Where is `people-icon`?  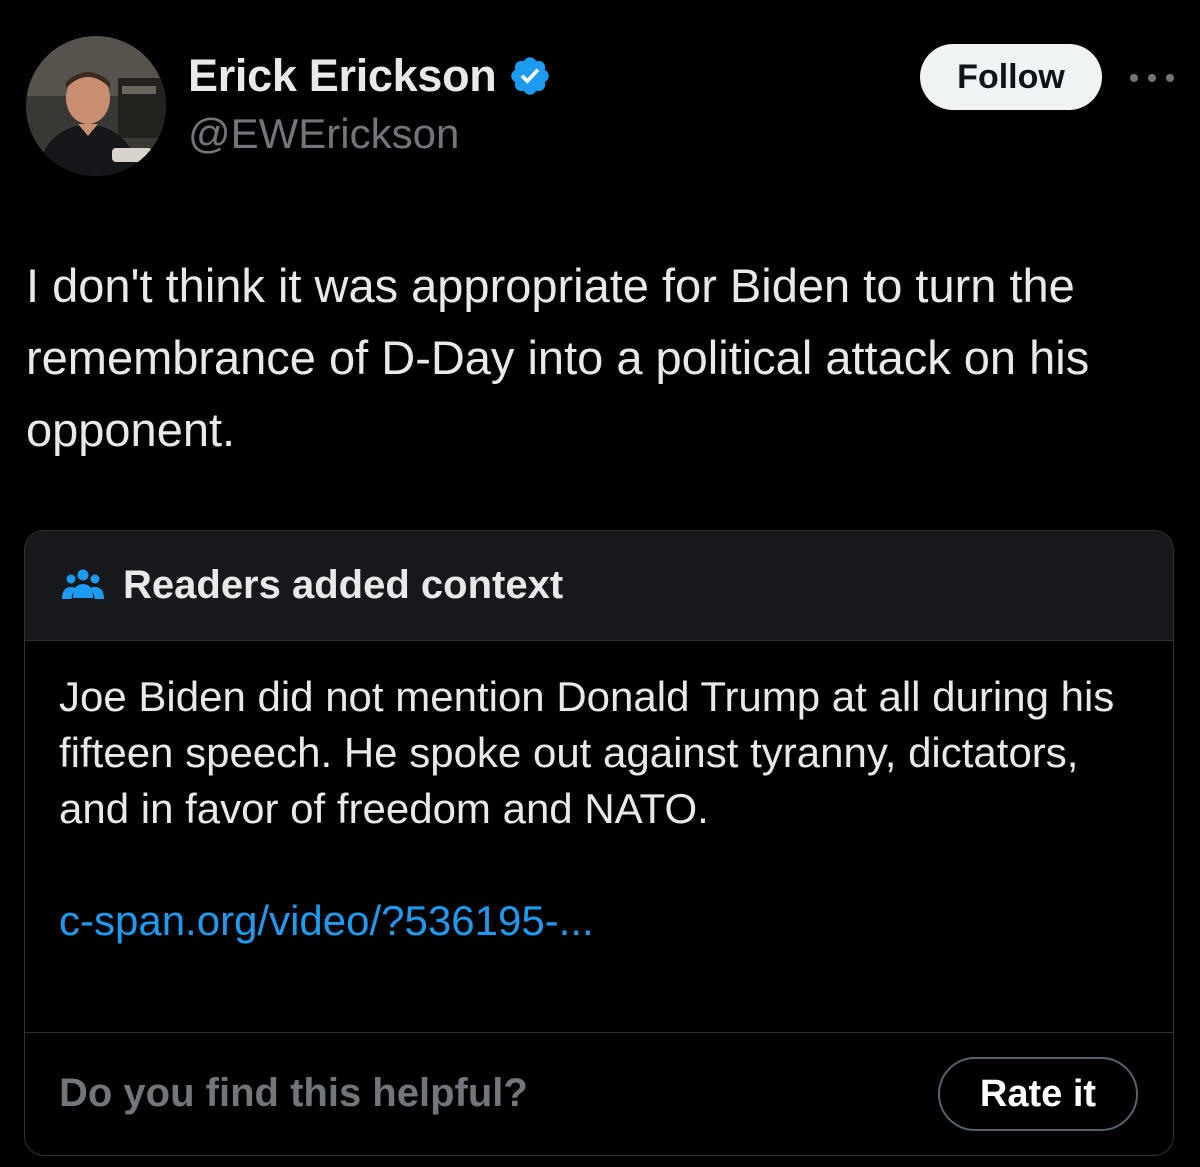 people-icon is located at coordinates (83, 586).